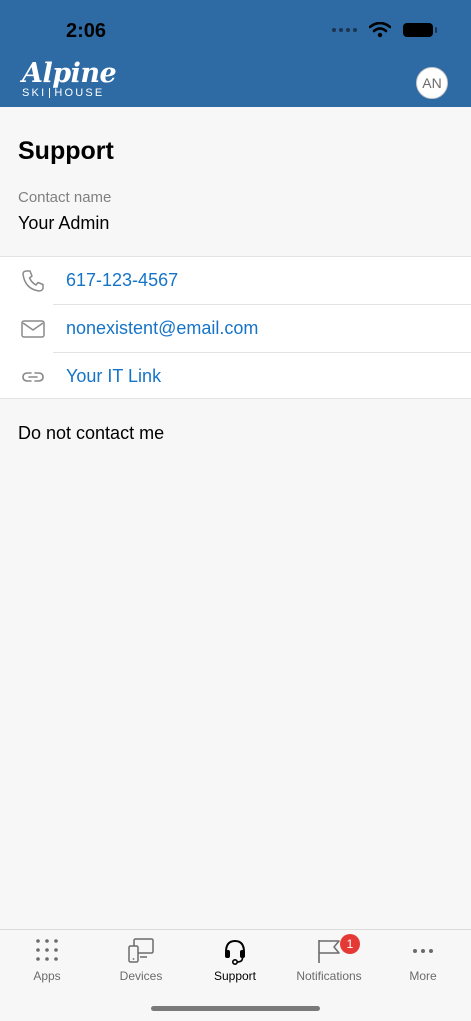 Image resolution: width=471 pixels, height=1021 pixels. Describe the element at coordinates (122, 280) in the screenshot. I see `phone-link: 617-123-4567` at that location.